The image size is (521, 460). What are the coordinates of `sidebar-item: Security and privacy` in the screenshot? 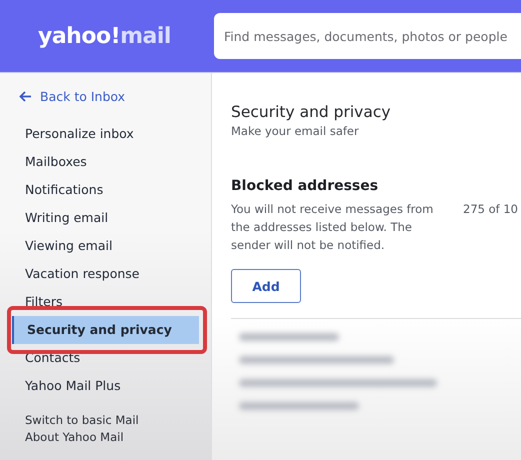 It's located at (105, 330).